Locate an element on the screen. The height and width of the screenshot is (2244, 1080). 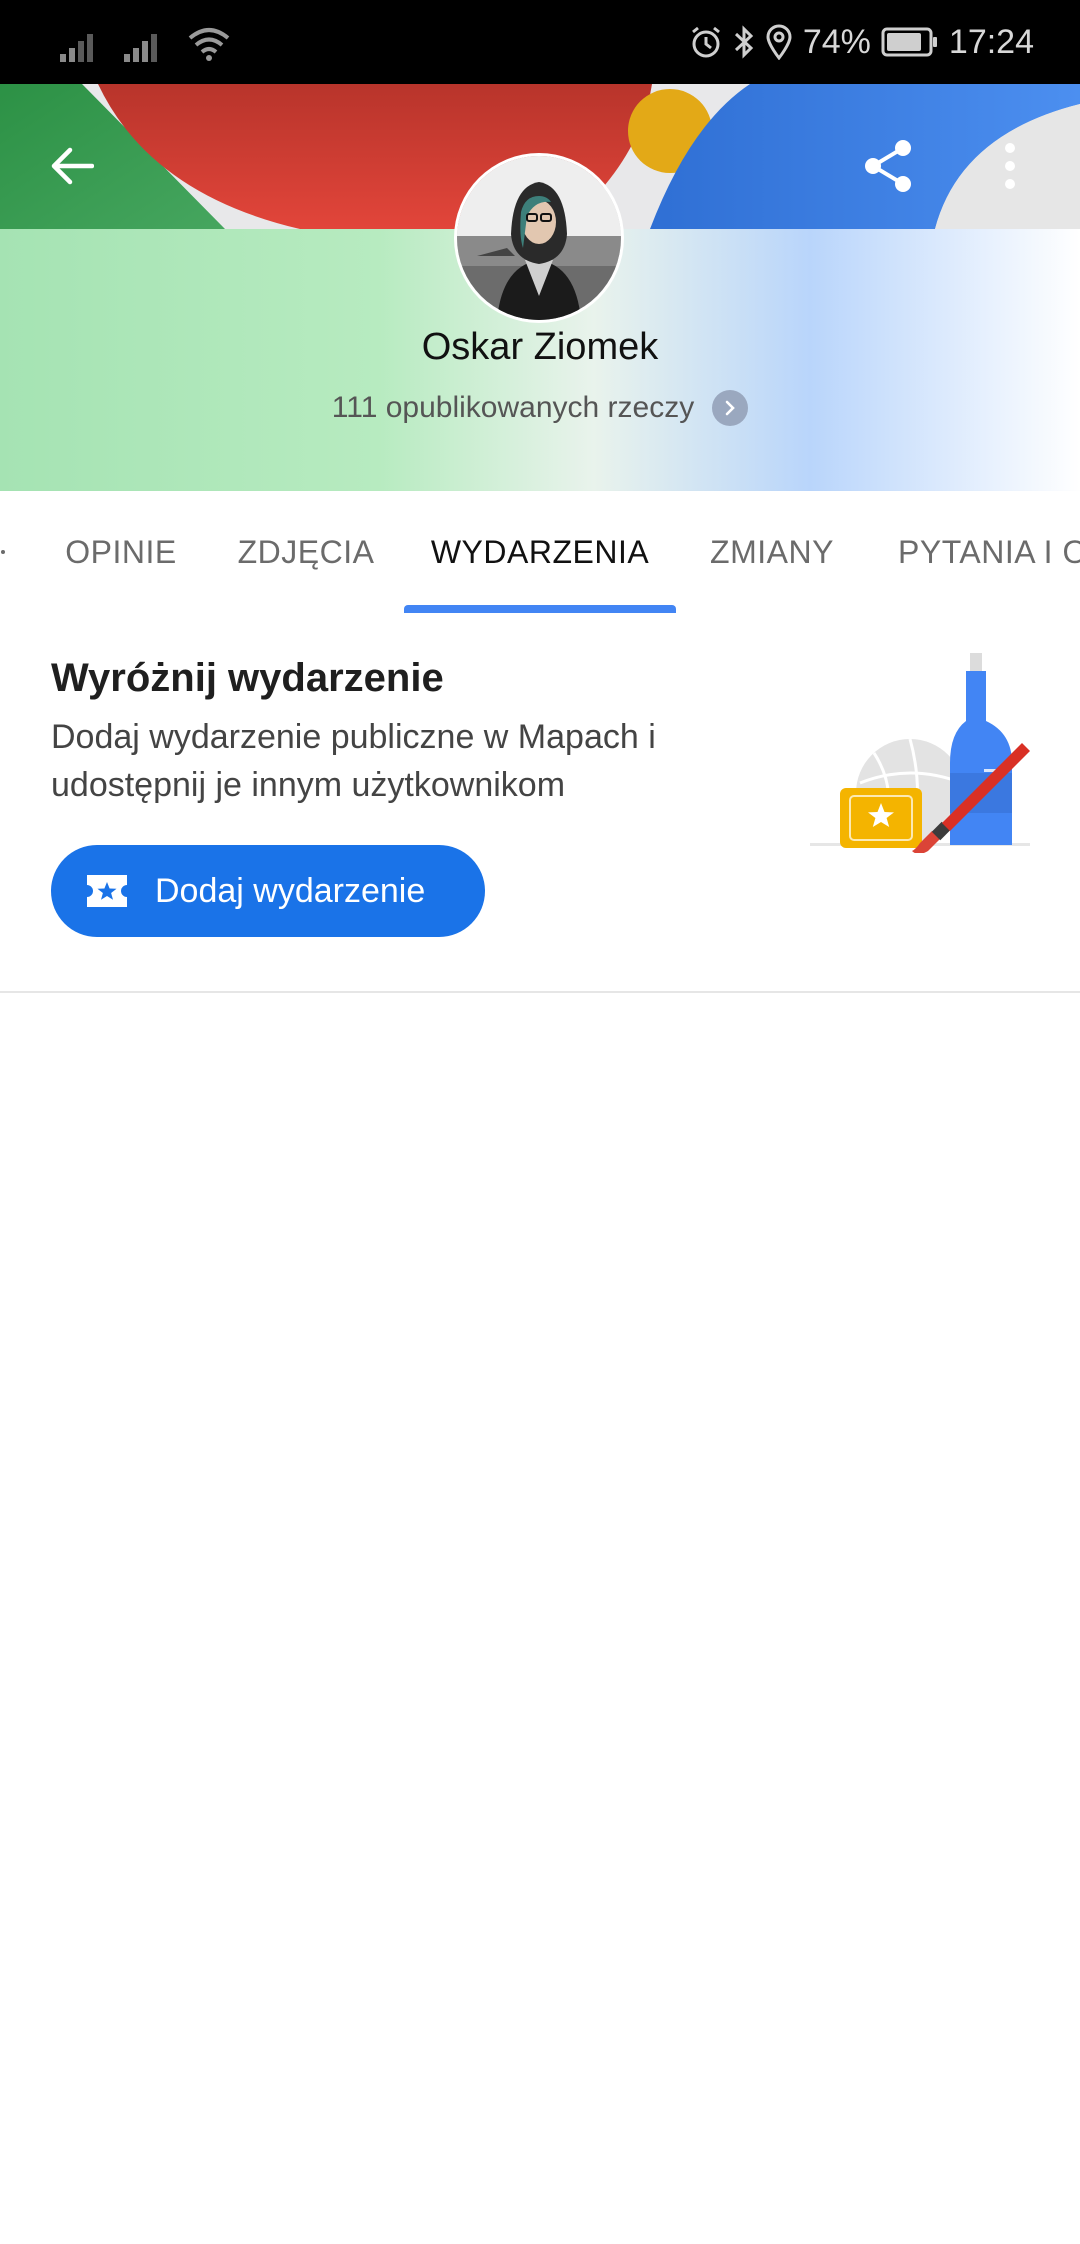
tab-prev-edge is located at coordinates (3, 552).